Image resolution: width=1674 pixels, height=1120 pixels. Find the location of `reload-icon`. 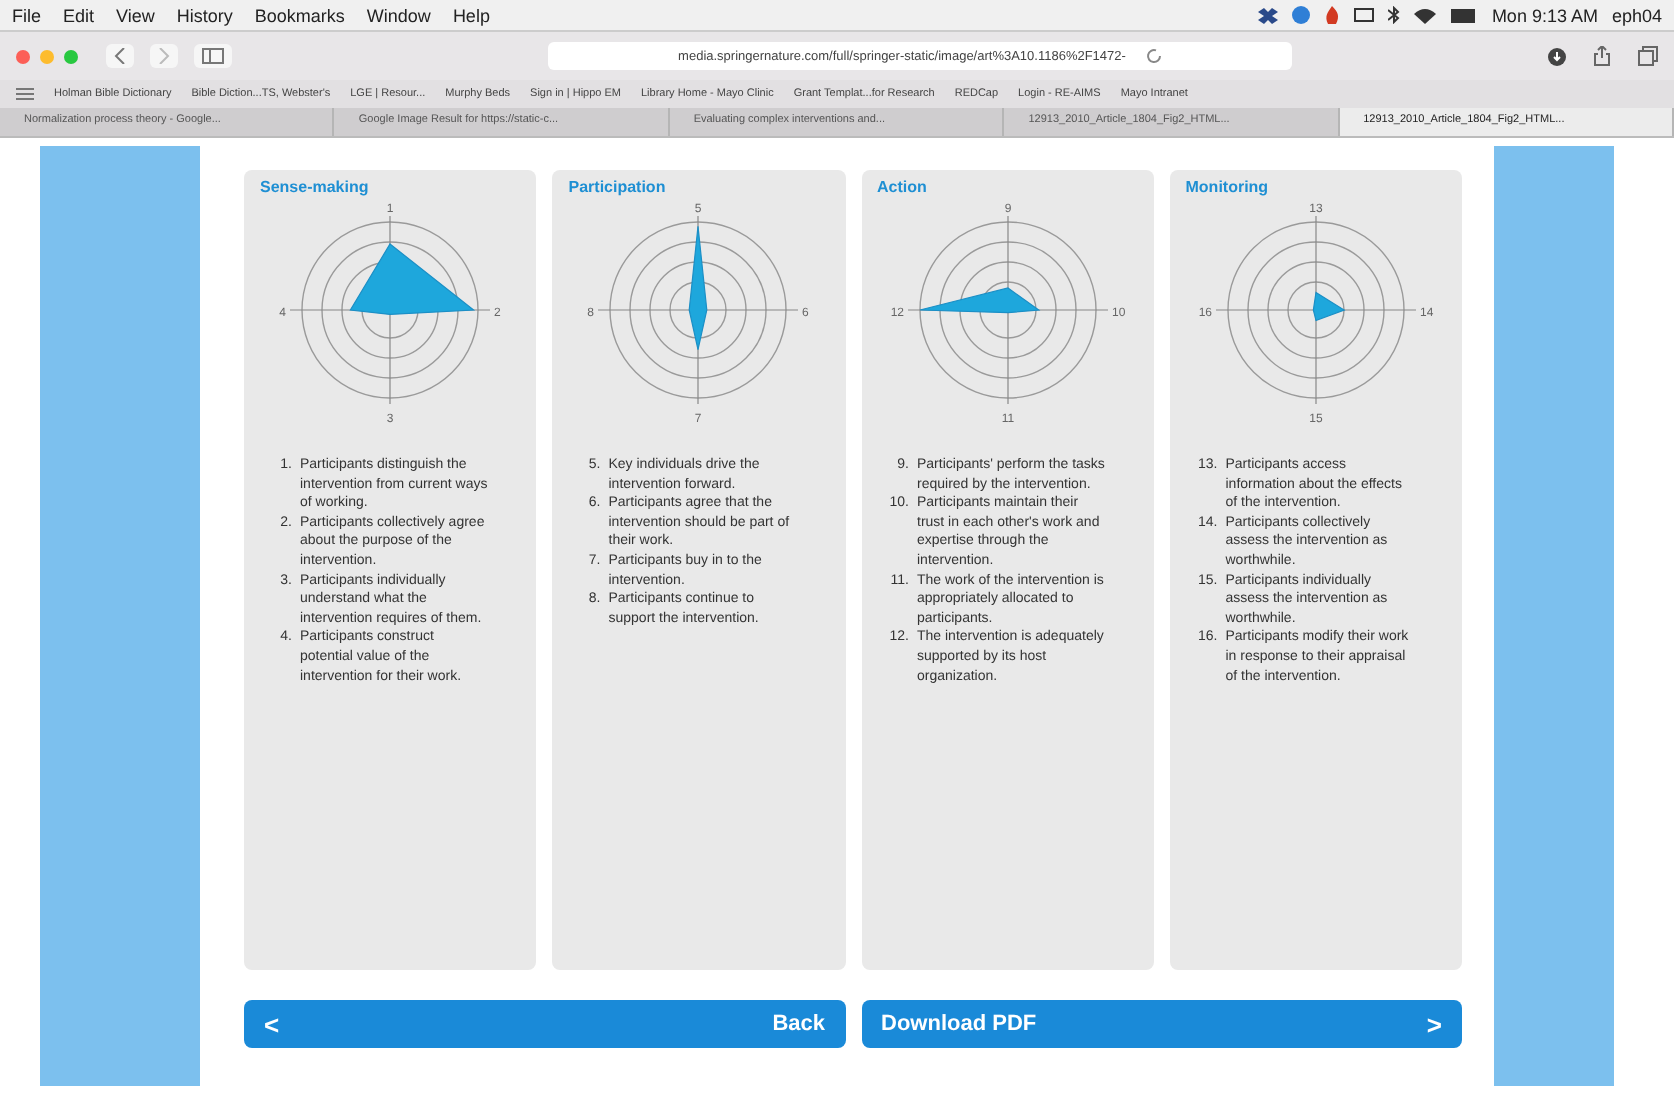

reload-icon is located at coordinates (1153, 56).